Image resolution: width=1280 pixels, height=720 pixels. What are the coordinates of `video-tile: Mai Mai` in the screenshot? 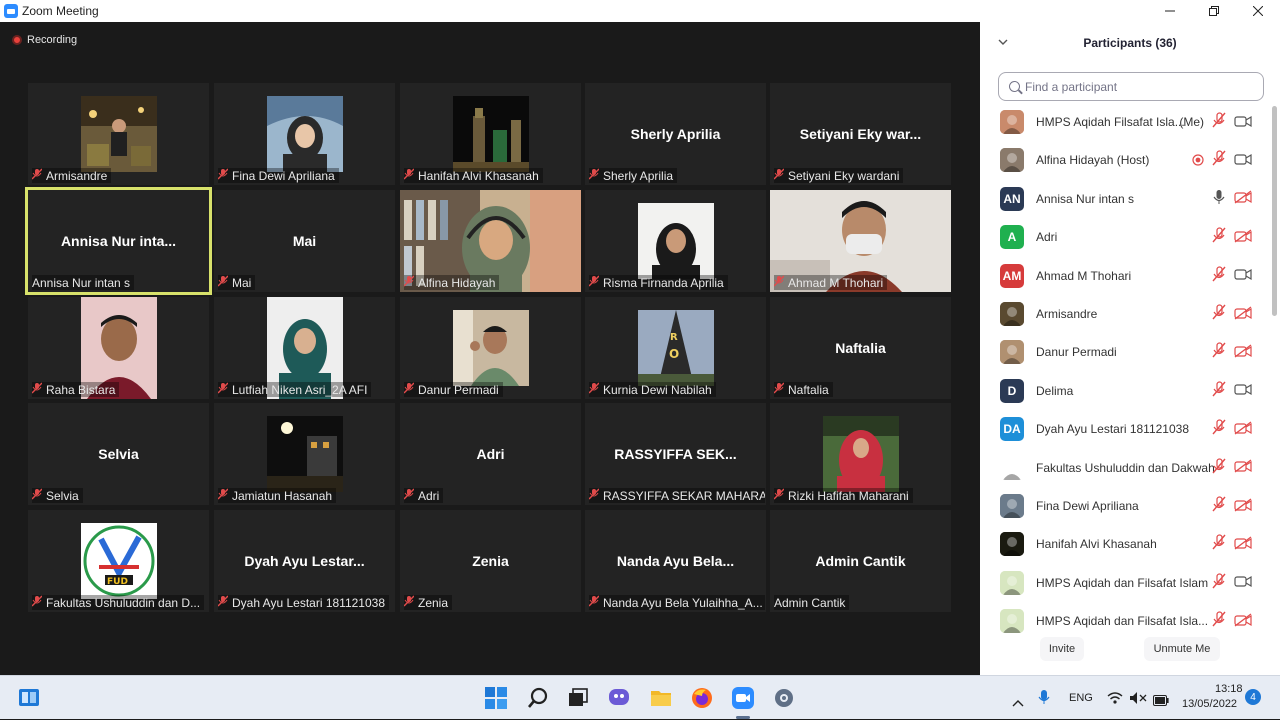 It's located at (304, 241).